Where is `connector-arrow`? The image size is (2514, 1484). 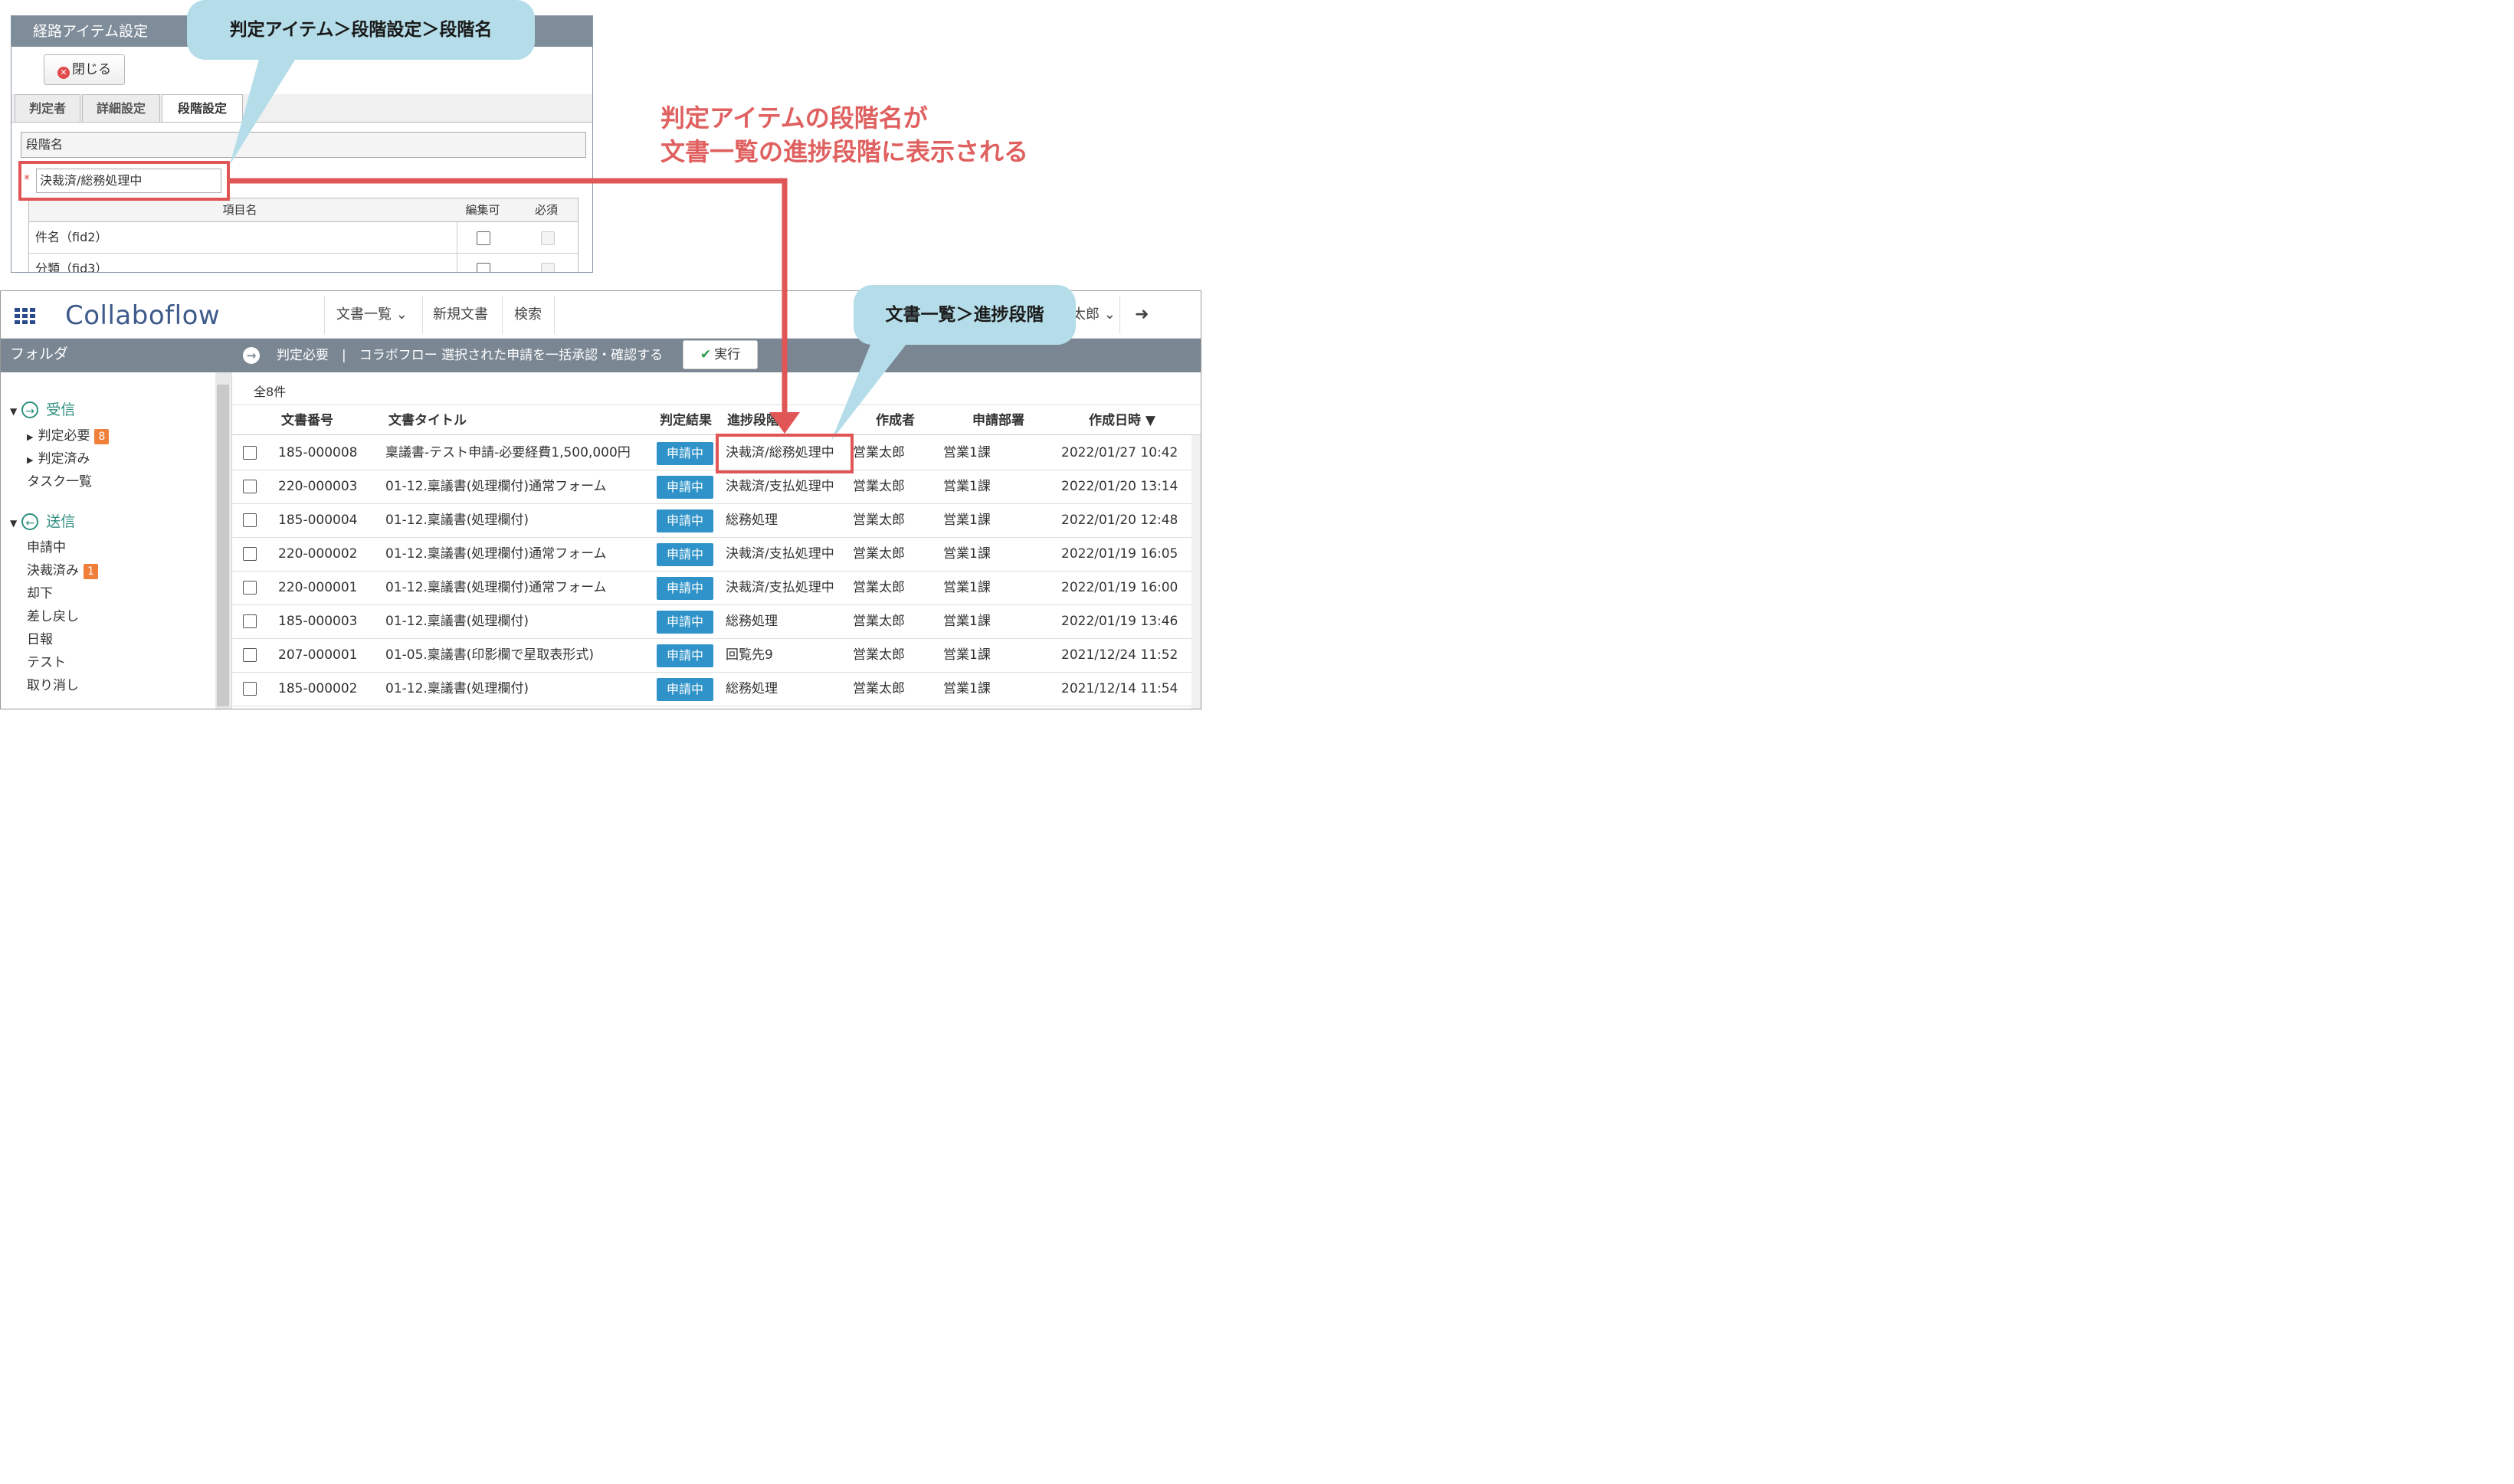 connector-arrow is located at coordinates (515, 306).